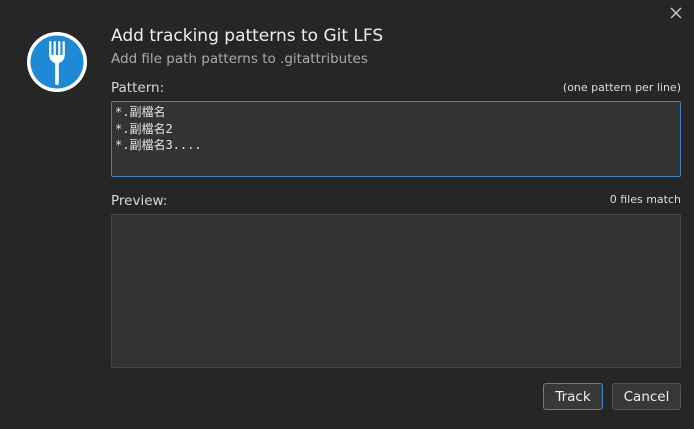  What do you see at coordinates (239, 59) in the screenshot?
I see `dialog-subtitle: Add file path patterns to .gitattributes` at bounding box center [239, 59].